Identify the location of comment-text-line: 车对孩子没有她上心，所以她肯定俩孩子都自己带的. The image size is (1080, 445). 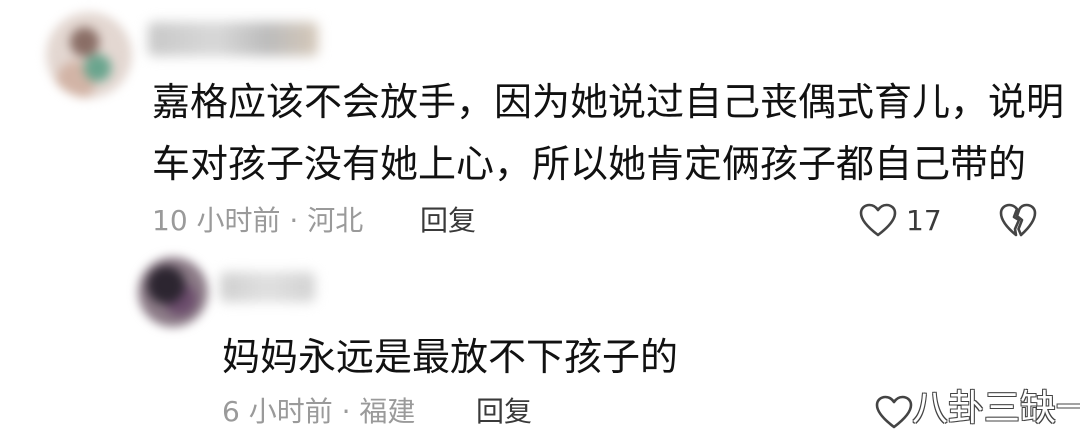
(589, 164).